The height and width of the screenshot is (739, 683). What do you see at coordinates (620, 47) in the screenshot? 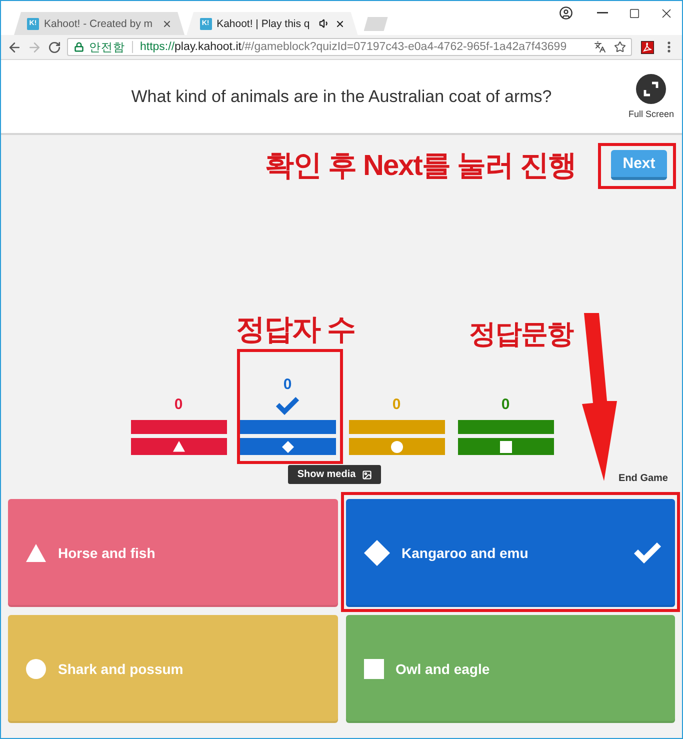
I see `star-icon` at bounding box center [620, 47].